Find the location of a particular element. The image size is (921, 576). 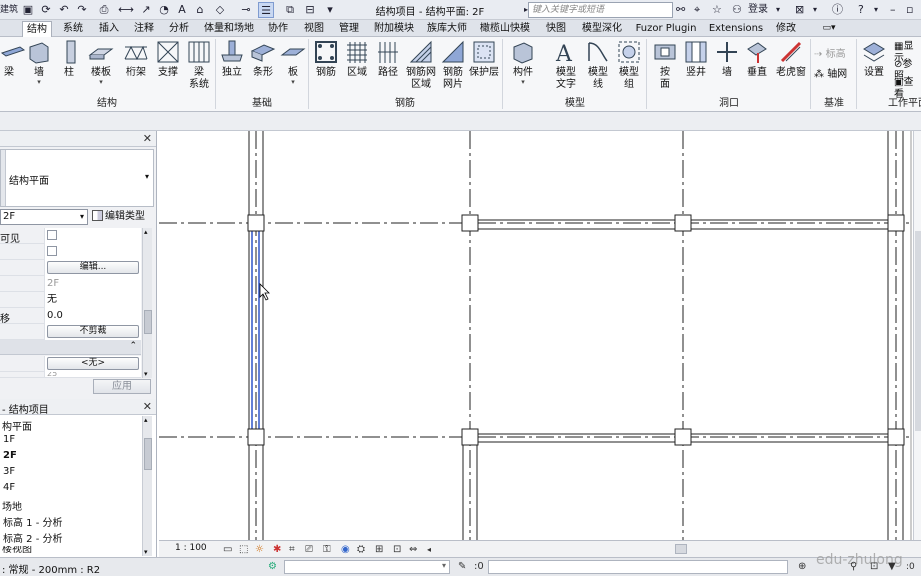

sync-icon: ⟳ is located at coordinates (46, 10).